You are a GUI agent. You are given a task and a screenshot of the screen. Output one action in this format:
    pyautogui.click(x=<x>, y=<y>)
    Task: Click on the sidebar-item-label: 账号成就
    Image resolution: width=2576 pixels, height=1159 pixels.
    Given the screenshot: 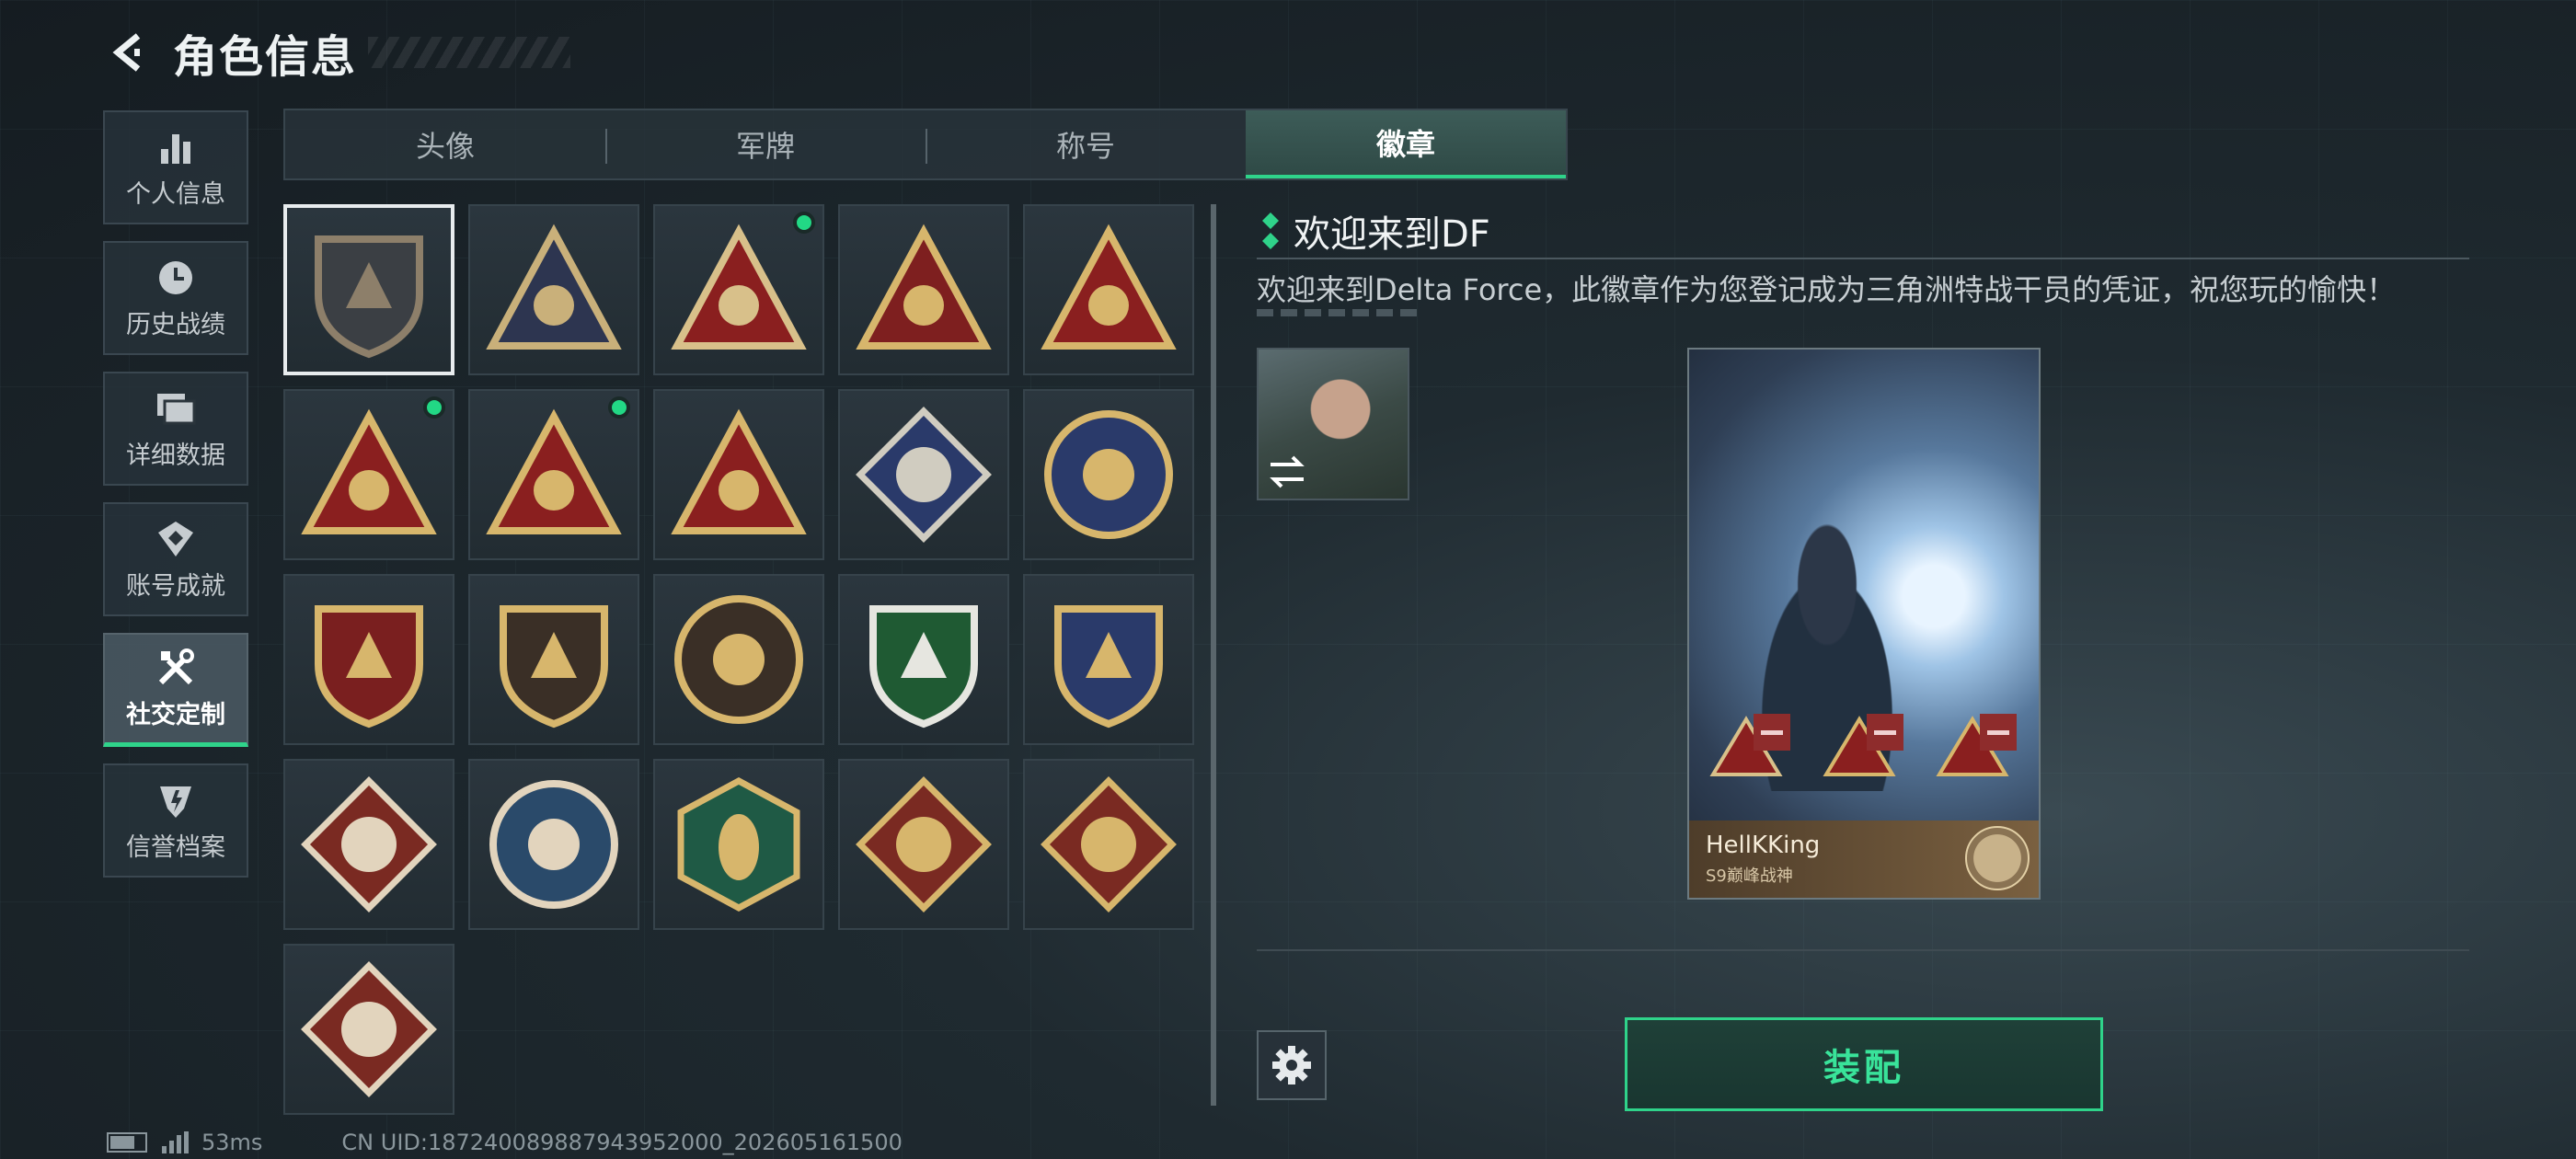 What is the action you would take?
    pyautogui.click(x=175, y=586)
    